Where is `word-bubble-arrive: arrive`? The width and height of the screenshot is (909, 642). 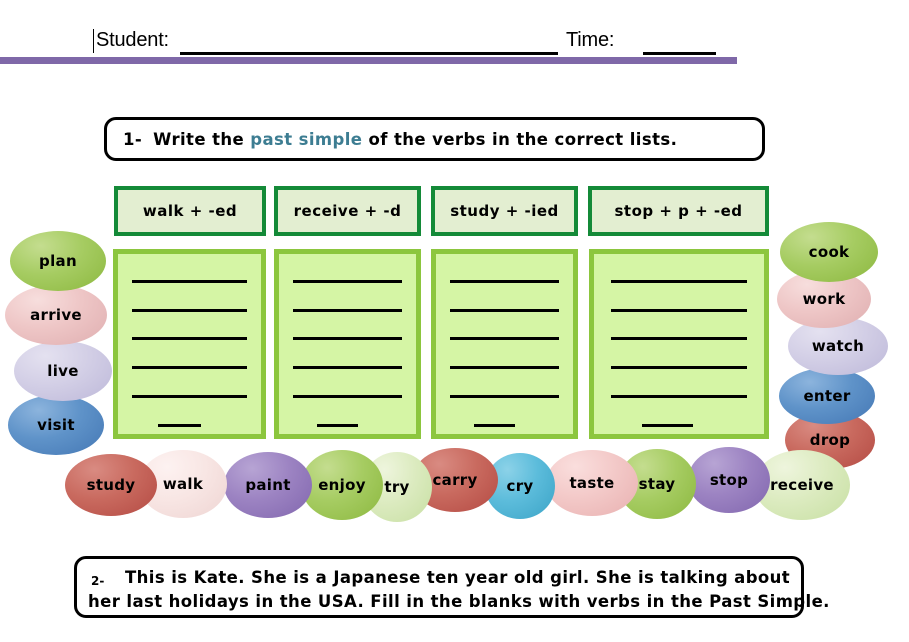 word-bubble-arrive: arrive is located at coordinates (56, 315).